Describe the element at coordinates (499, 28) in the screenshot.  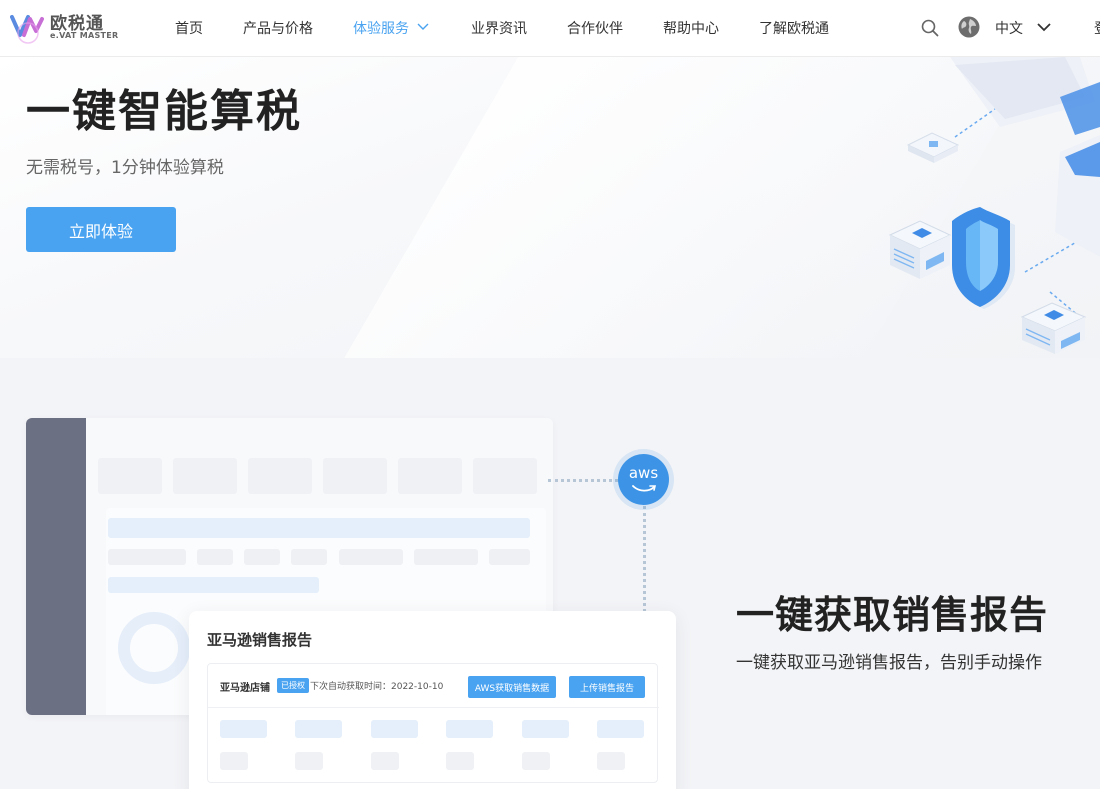
I see `nav-item-industry-news: 业界资讯` at that location.